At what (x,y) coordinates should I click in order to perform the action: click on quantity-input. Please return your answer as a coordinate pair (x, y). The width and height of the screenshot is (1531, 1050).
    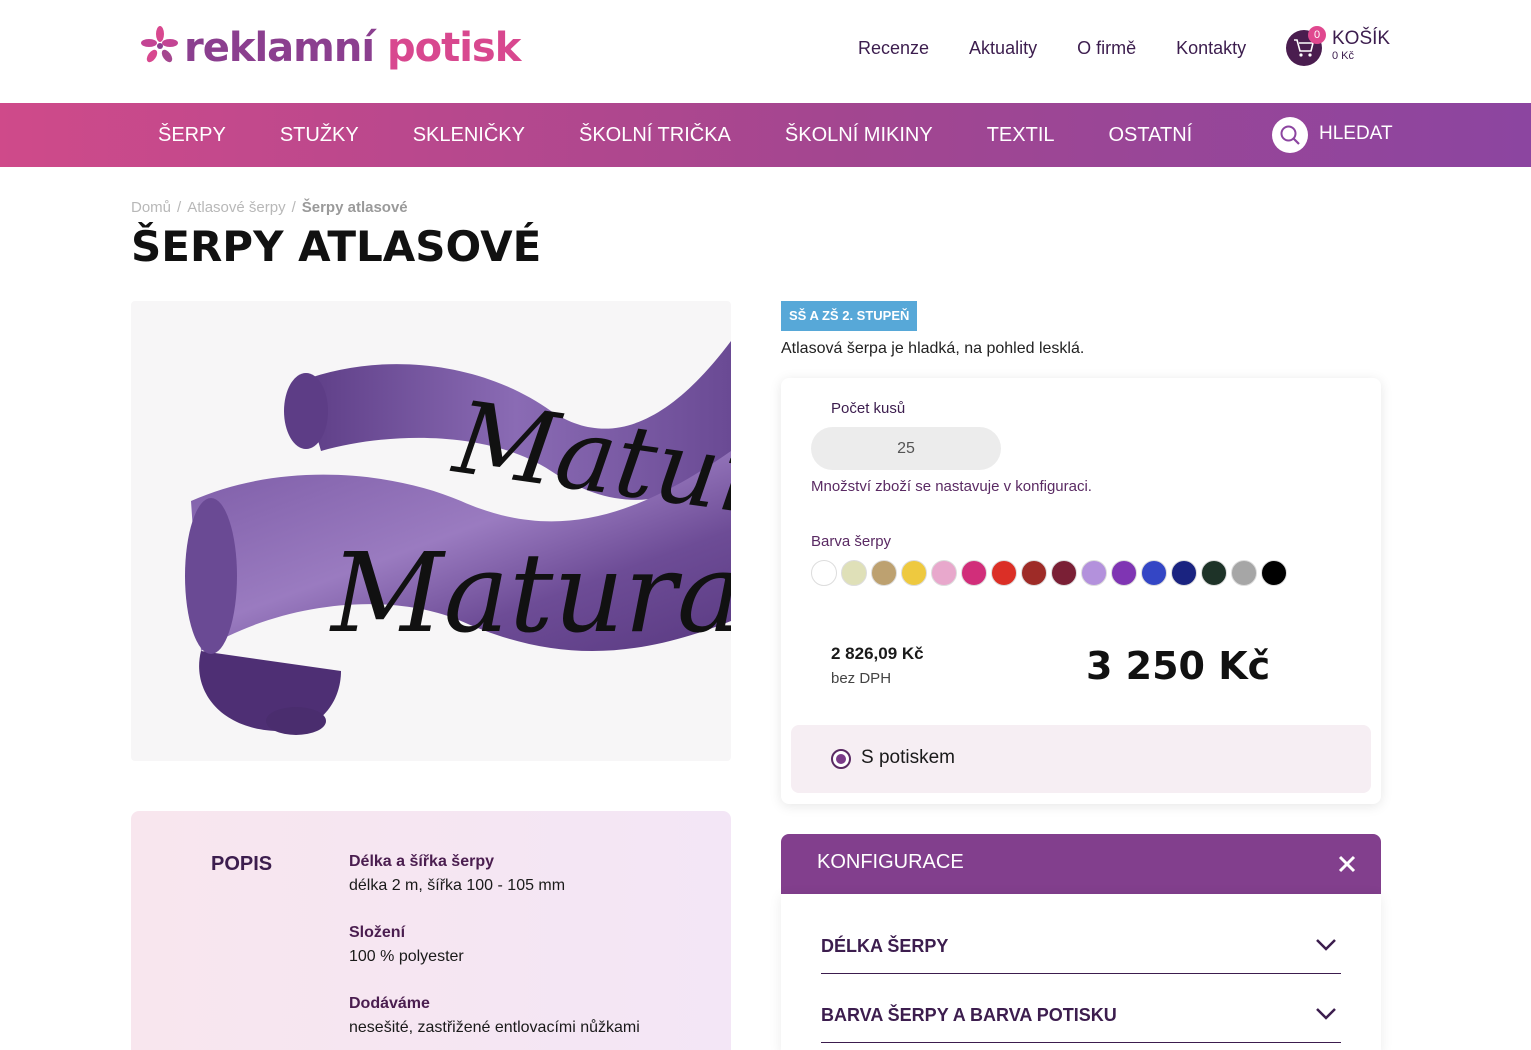
    Looking at the image, I should click on (906, 448).